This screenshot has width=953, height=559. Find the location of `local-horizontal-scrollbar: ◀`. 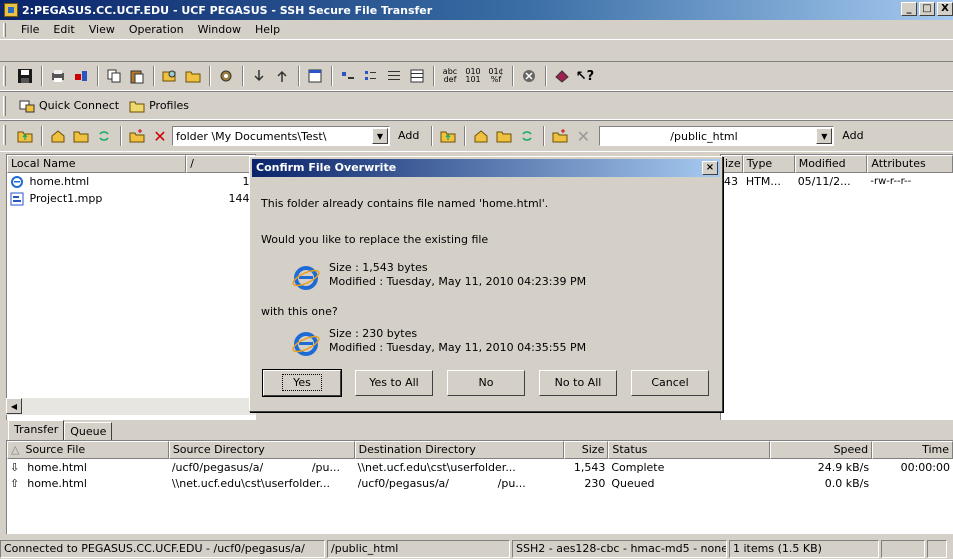

local-horizontal-scrollbar: ◀ is located at coordinates (131, 406).